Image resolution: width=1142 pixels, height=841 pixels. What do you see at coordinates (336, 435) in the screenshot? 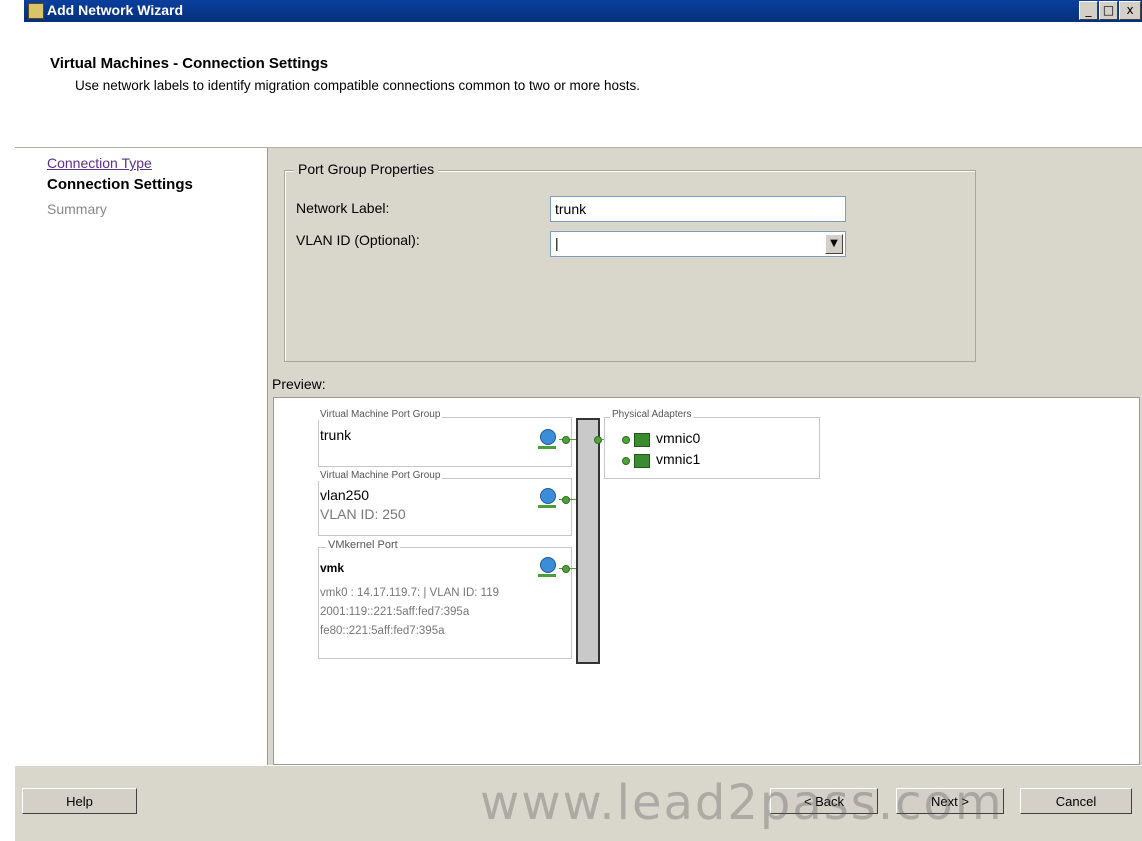
I see `port-group-name: trunk` at bounding box center [336, 435].